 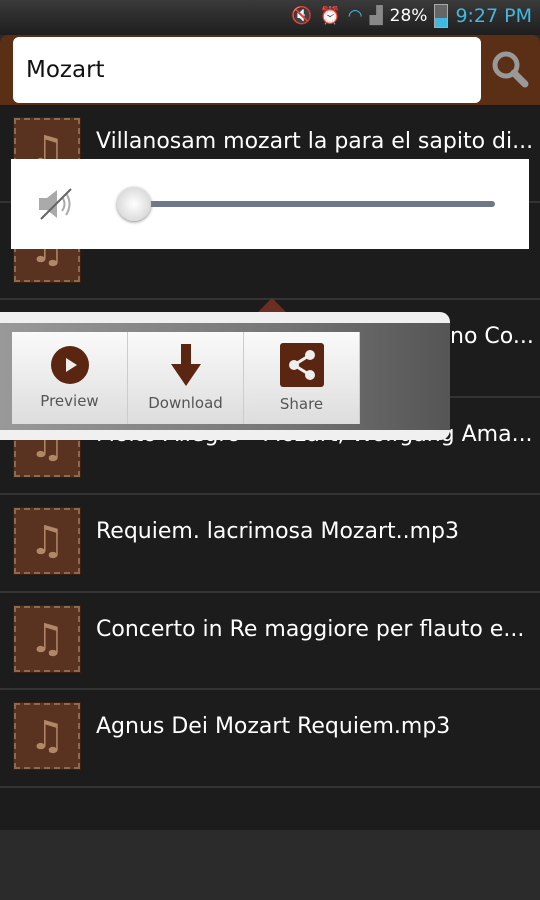 I want to click on download-arrow-icon, so click(x=185, y=365).